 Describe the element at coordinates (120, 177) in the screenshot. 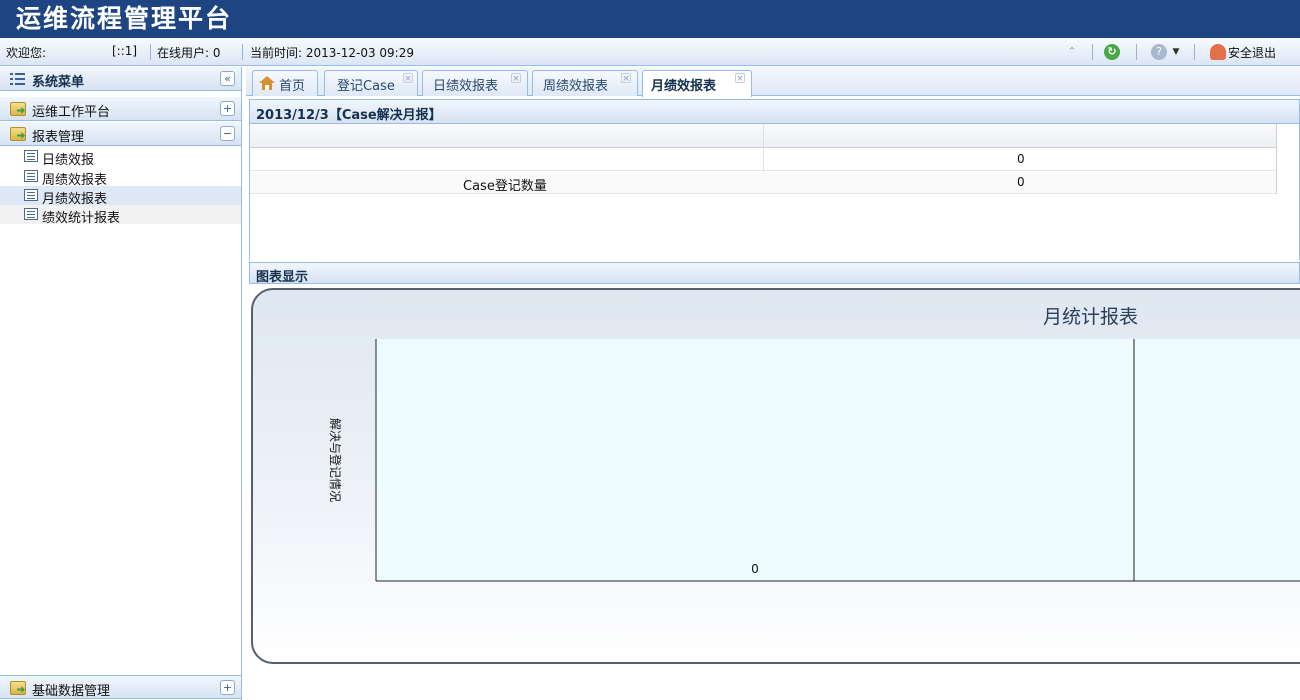

I see `sidebar-item-weekly-report: 周绩效报表` at that location.